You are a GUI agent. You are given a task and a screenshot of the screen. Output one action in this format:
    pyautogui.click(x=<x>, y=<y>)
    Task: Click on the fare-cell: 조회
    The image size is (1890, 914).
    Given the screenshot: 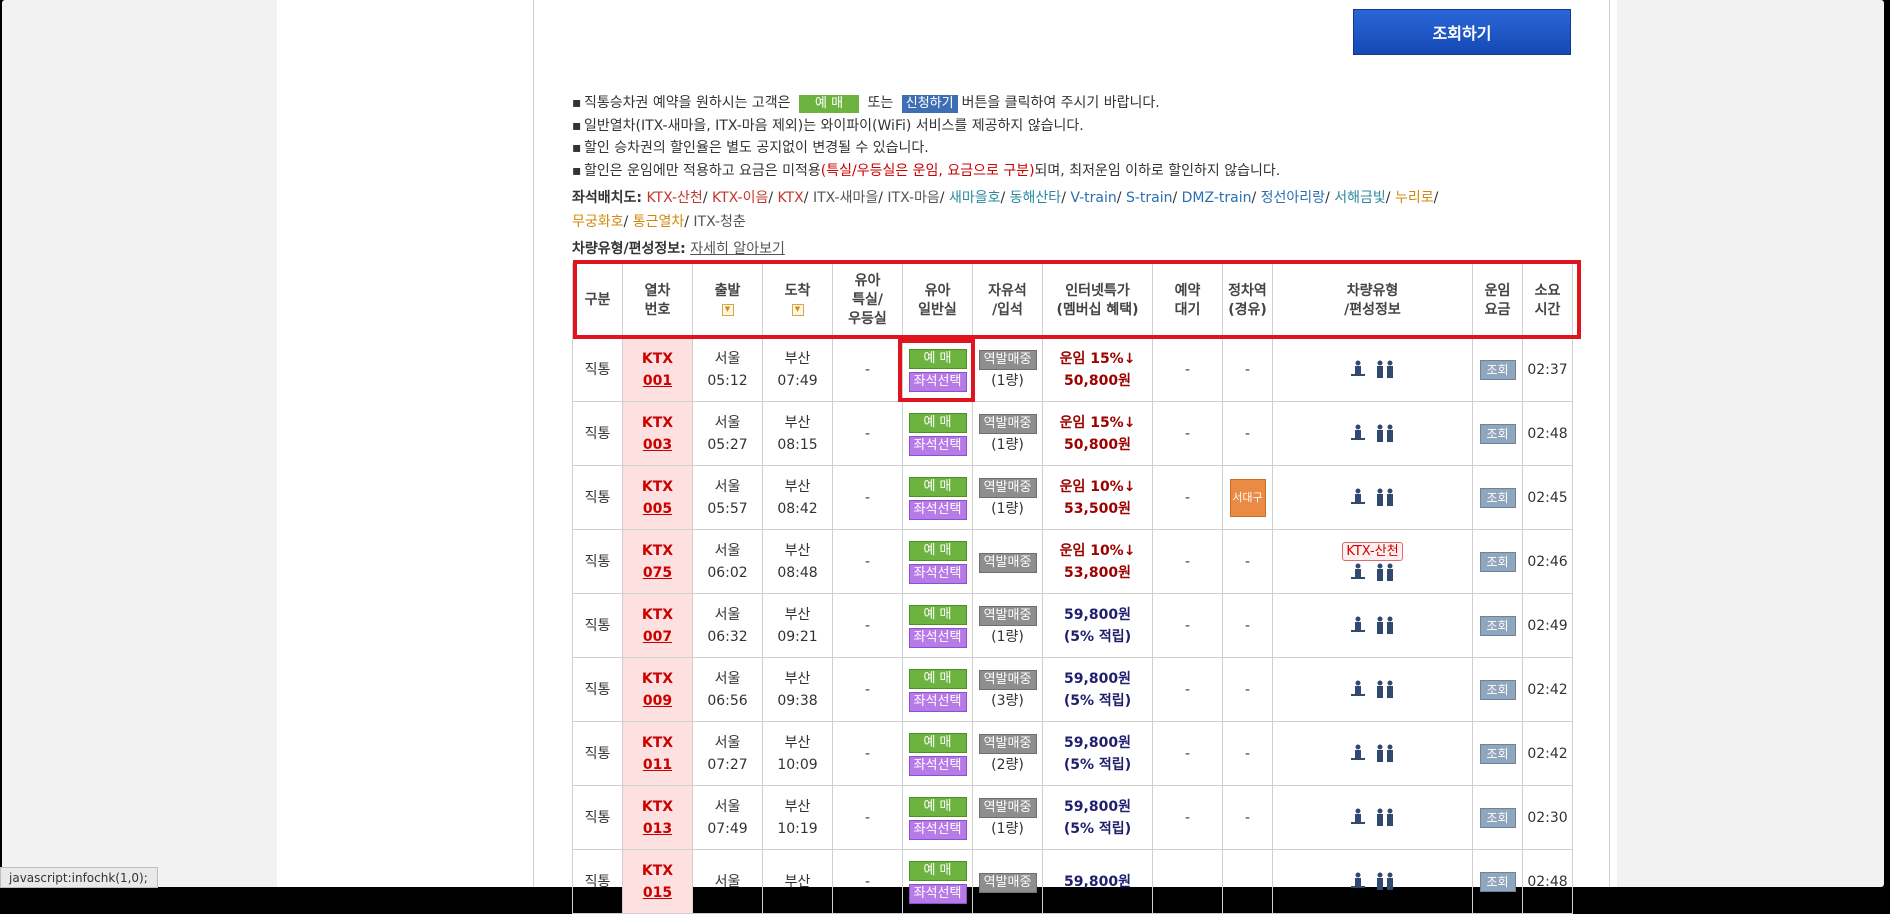 What is the action you would take?
    pyautogui.click(x=1497, y=817)
    